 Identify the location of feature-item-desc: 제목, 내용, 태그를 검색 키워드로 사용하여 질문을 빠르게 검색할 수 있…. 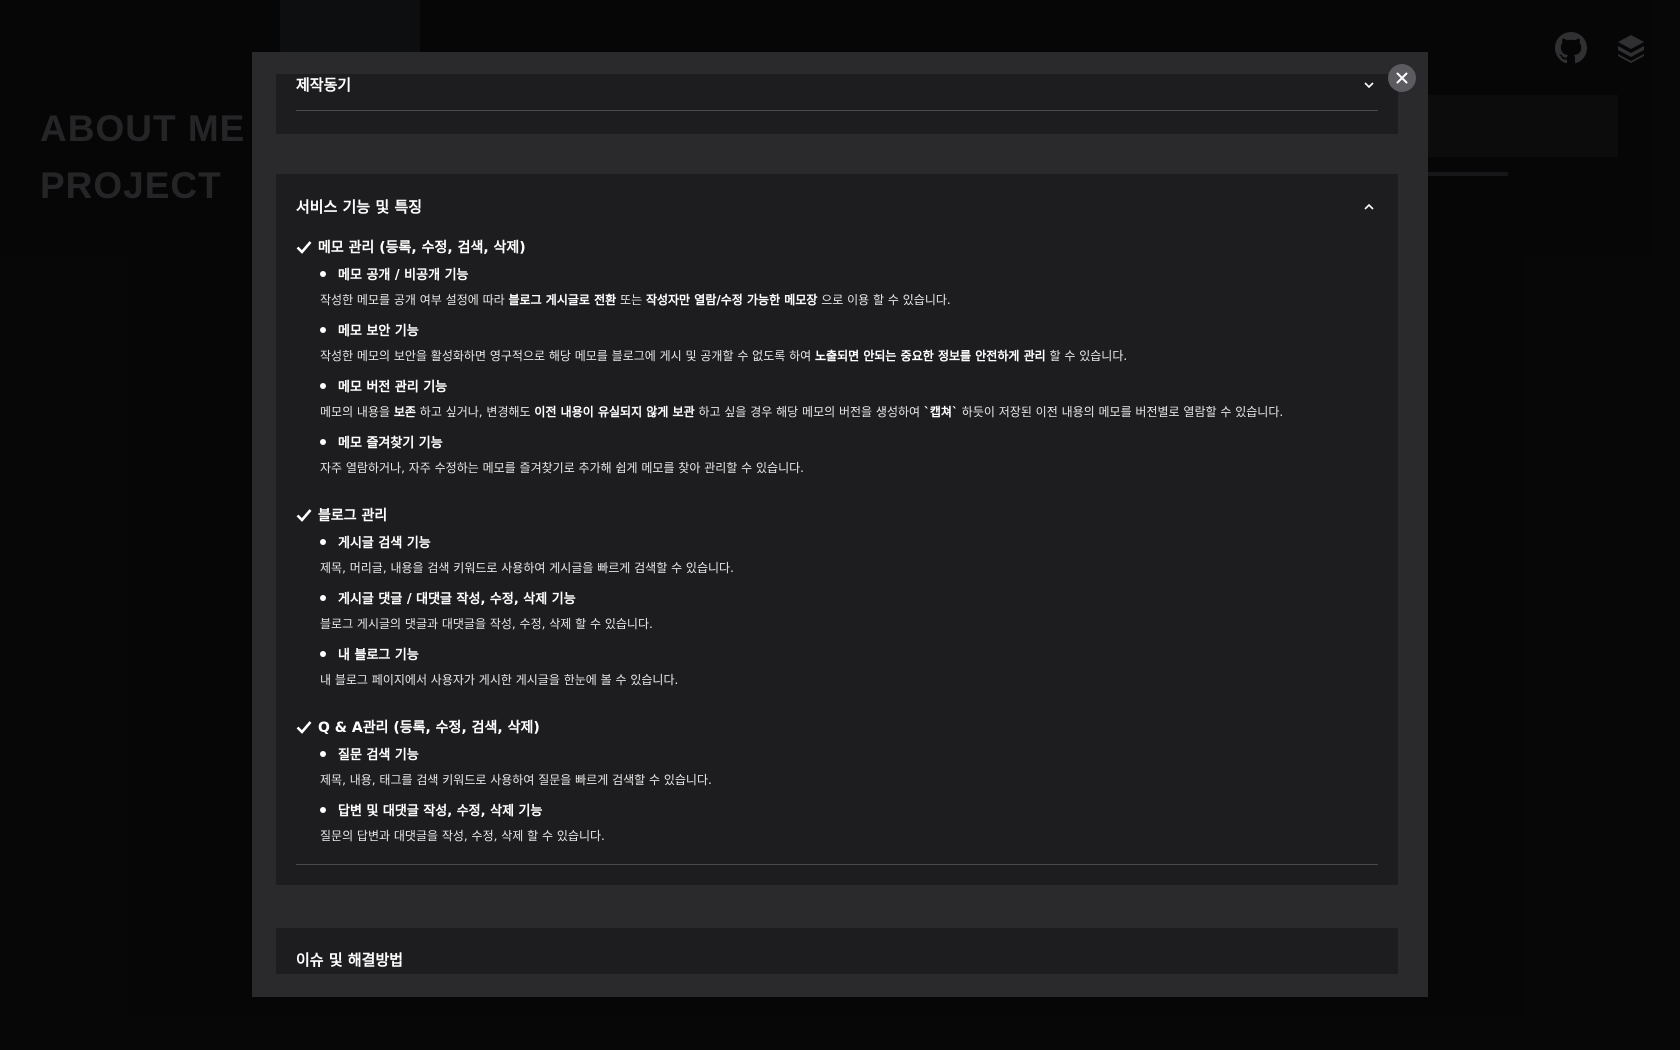
(516, 780).